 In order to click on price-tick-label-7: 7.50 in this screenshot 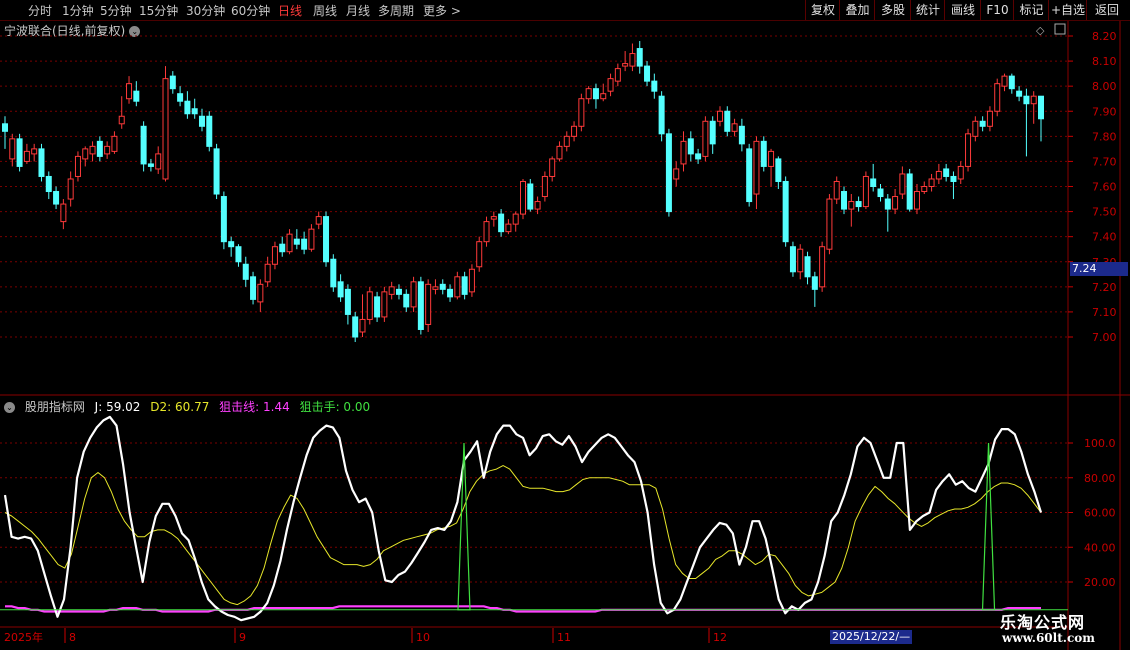, I will do `click(1104, 212)`.